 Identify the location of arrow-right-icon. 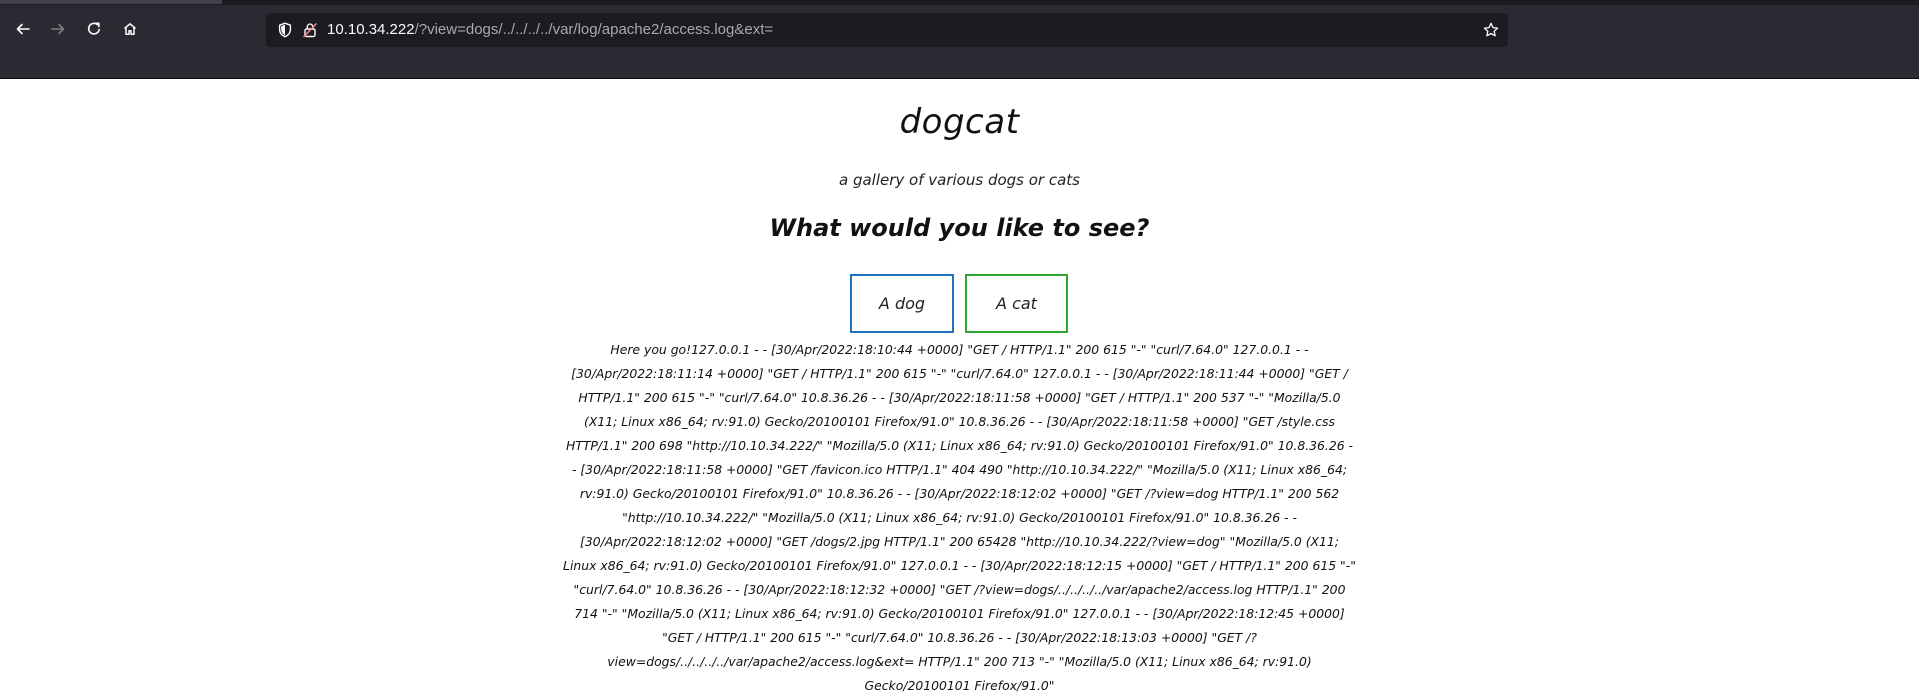
(58, 29).